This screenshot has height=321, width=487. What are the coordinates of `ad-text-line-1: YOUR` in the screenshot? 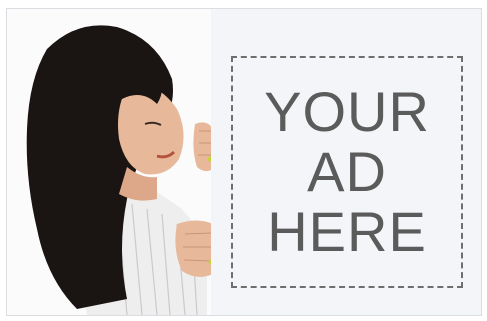 It's located at (347, 111).